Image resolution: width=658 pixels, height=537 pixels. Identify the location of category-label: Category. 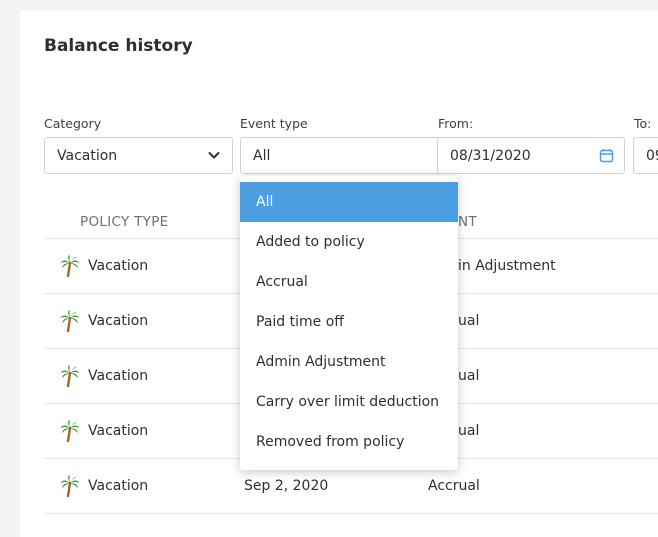
(73, 123).